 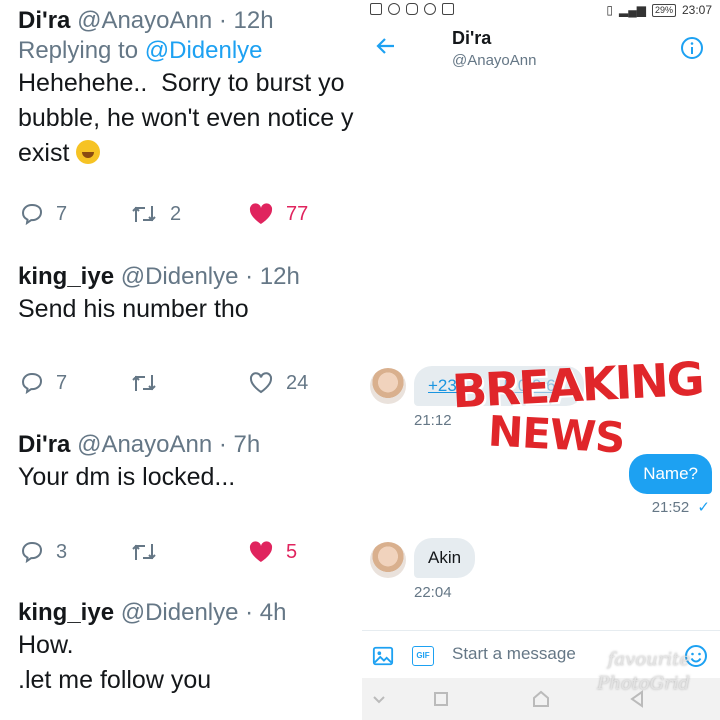 What do you see at coordinates (692, 48) in the screenshot?
I see `info-icon` at bounding box center [692, 48].